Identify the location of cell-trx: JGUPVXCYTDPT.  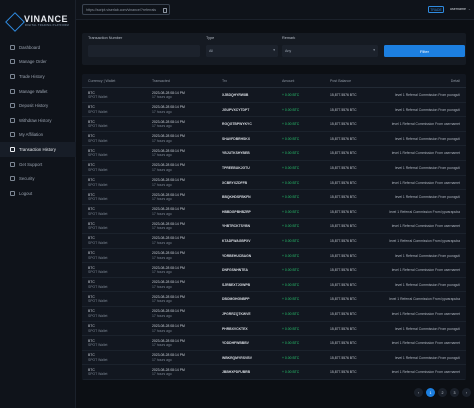
(236, 109).